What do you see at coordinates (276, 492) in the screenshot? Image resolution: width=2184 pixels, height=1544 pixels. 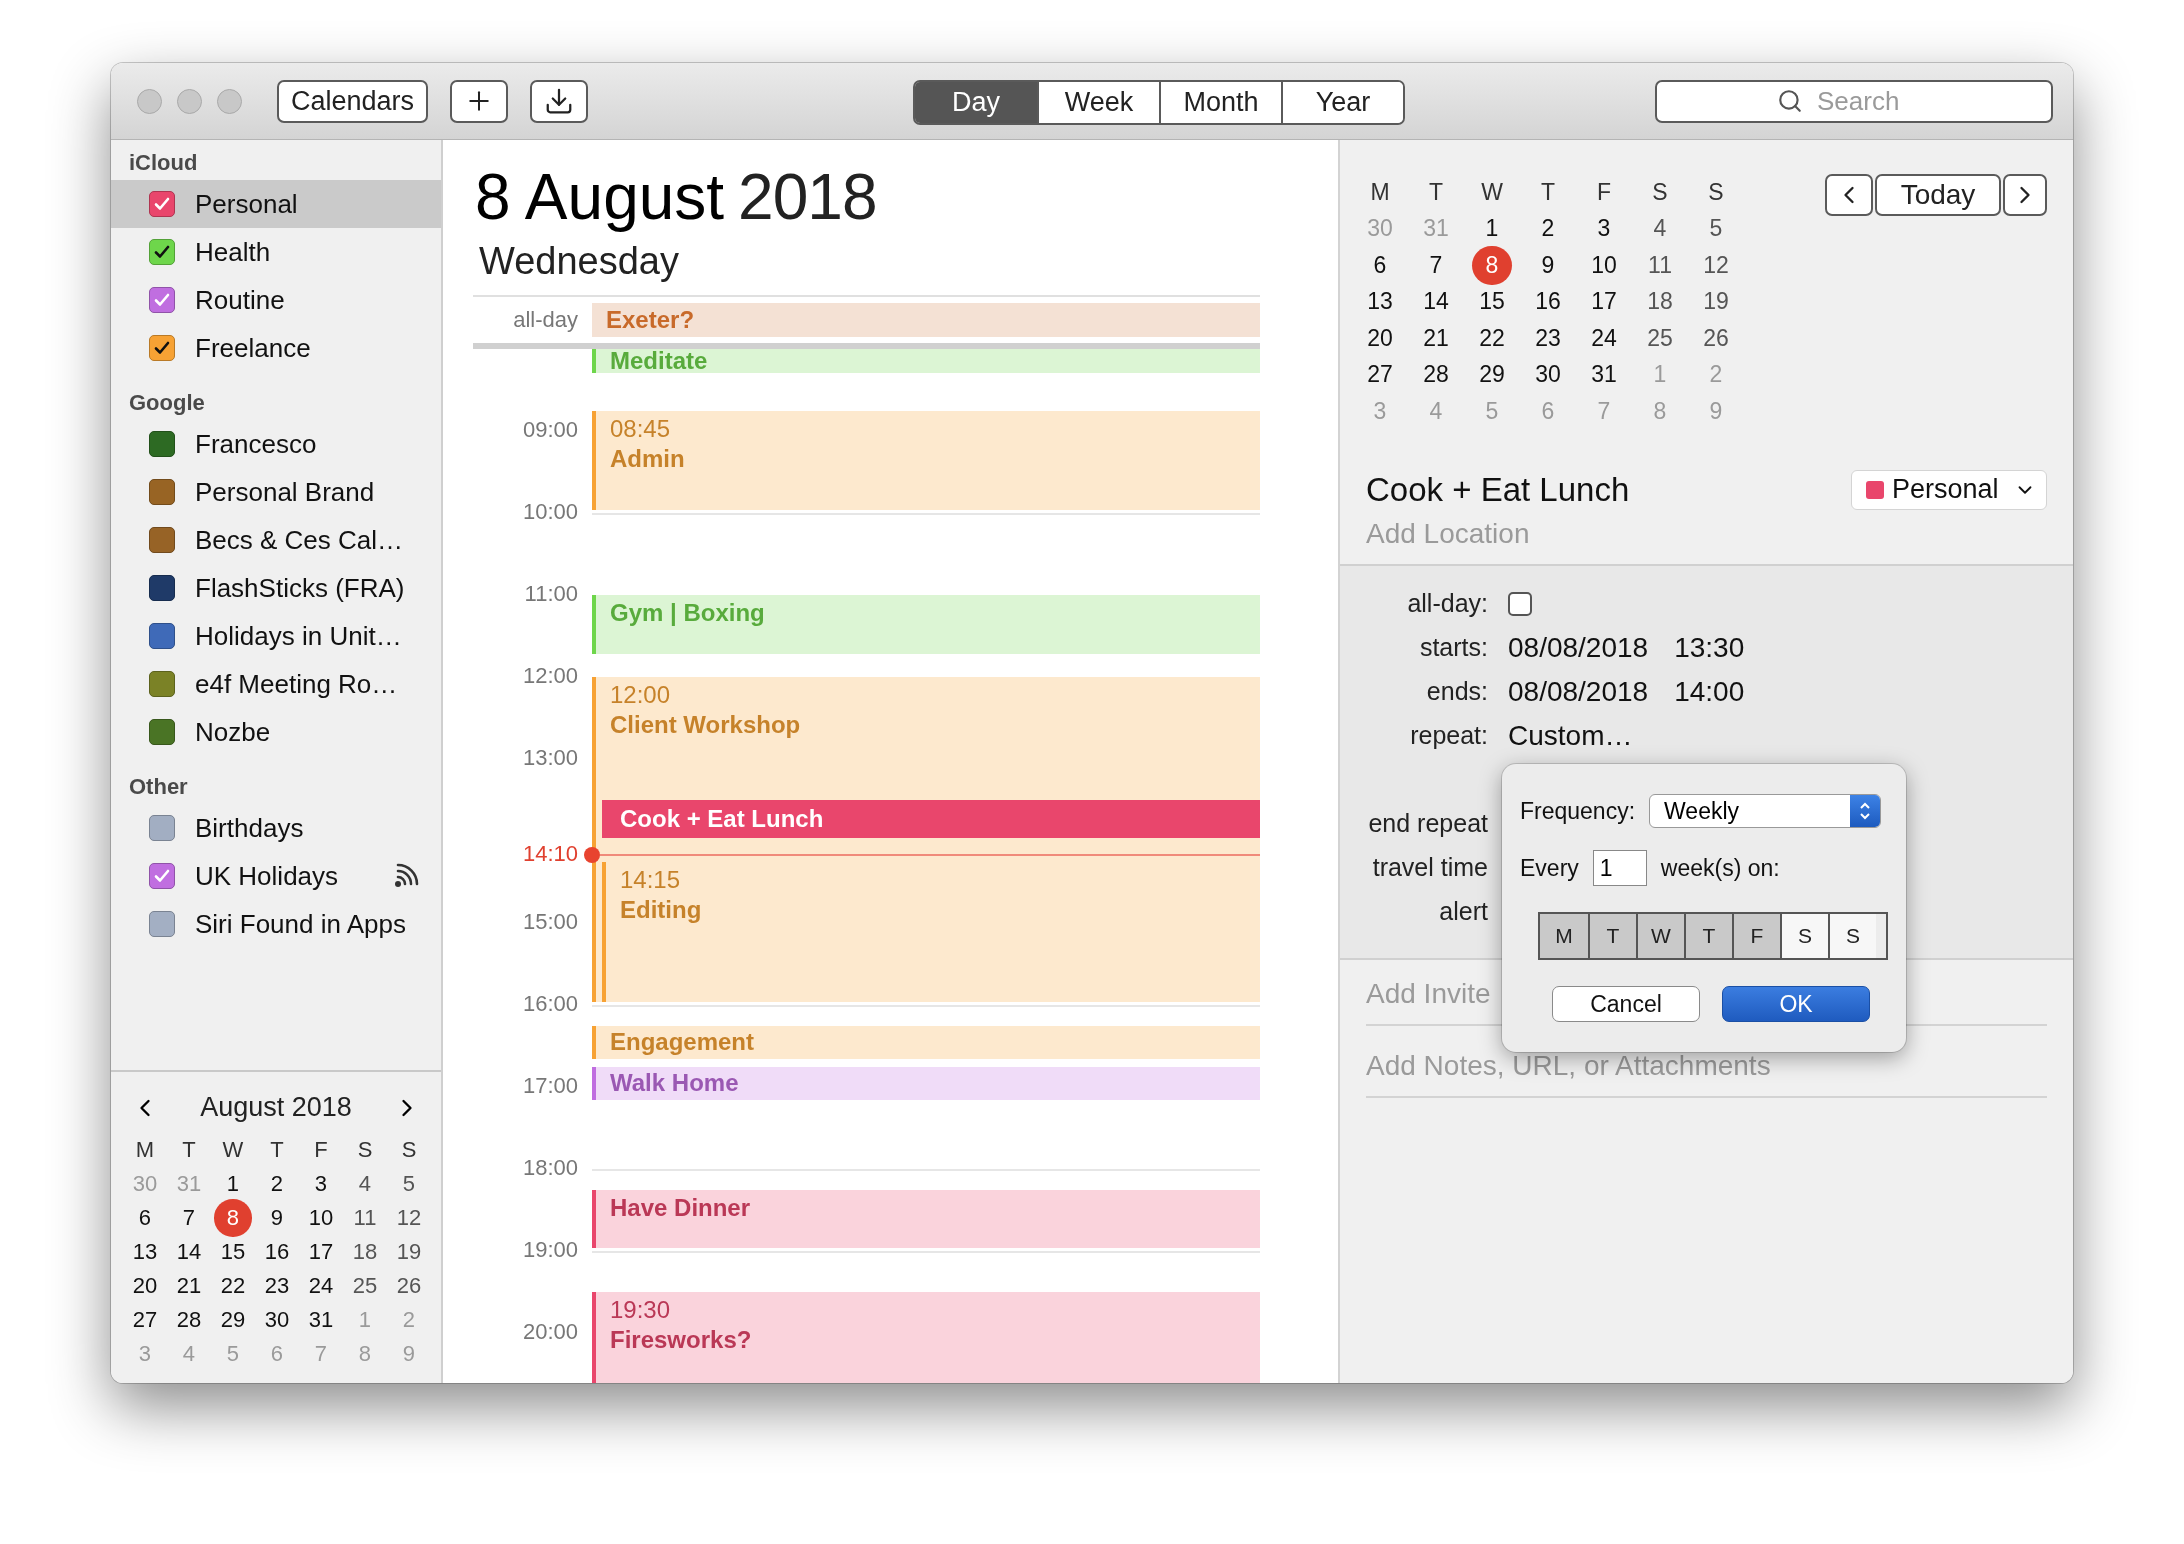 I see `calendar-item: Personal Brand` at bounding box center [276, 492].